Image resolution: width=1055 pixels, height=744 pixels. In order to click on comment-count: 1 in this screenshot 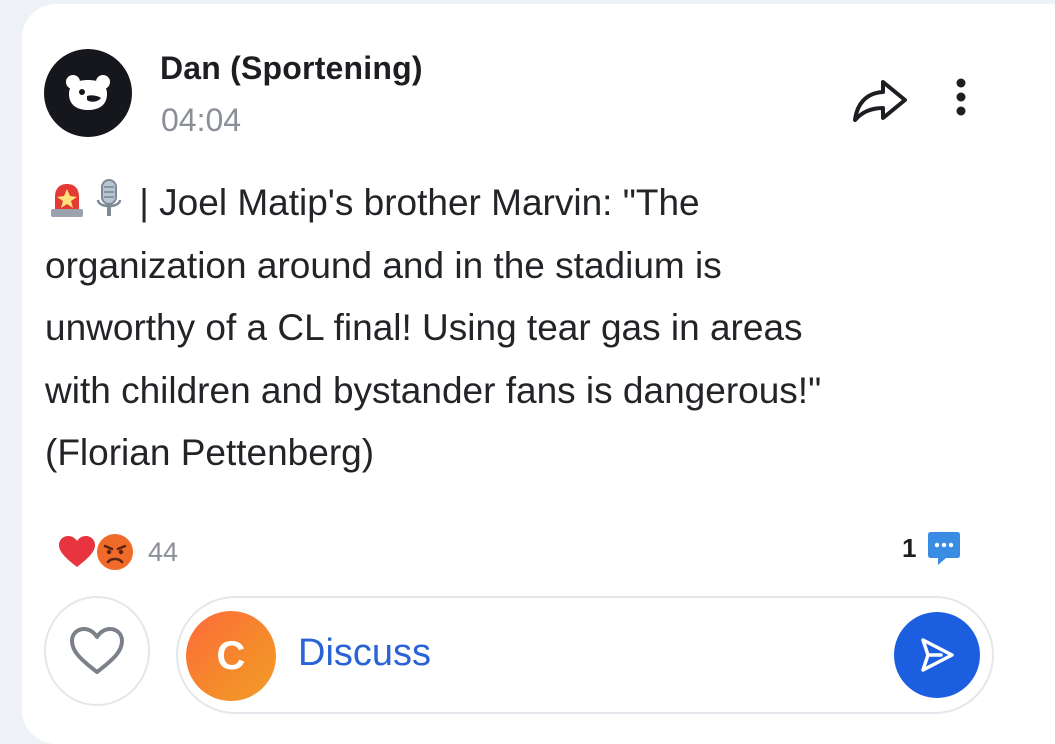, I will do `click(909, 547)`.